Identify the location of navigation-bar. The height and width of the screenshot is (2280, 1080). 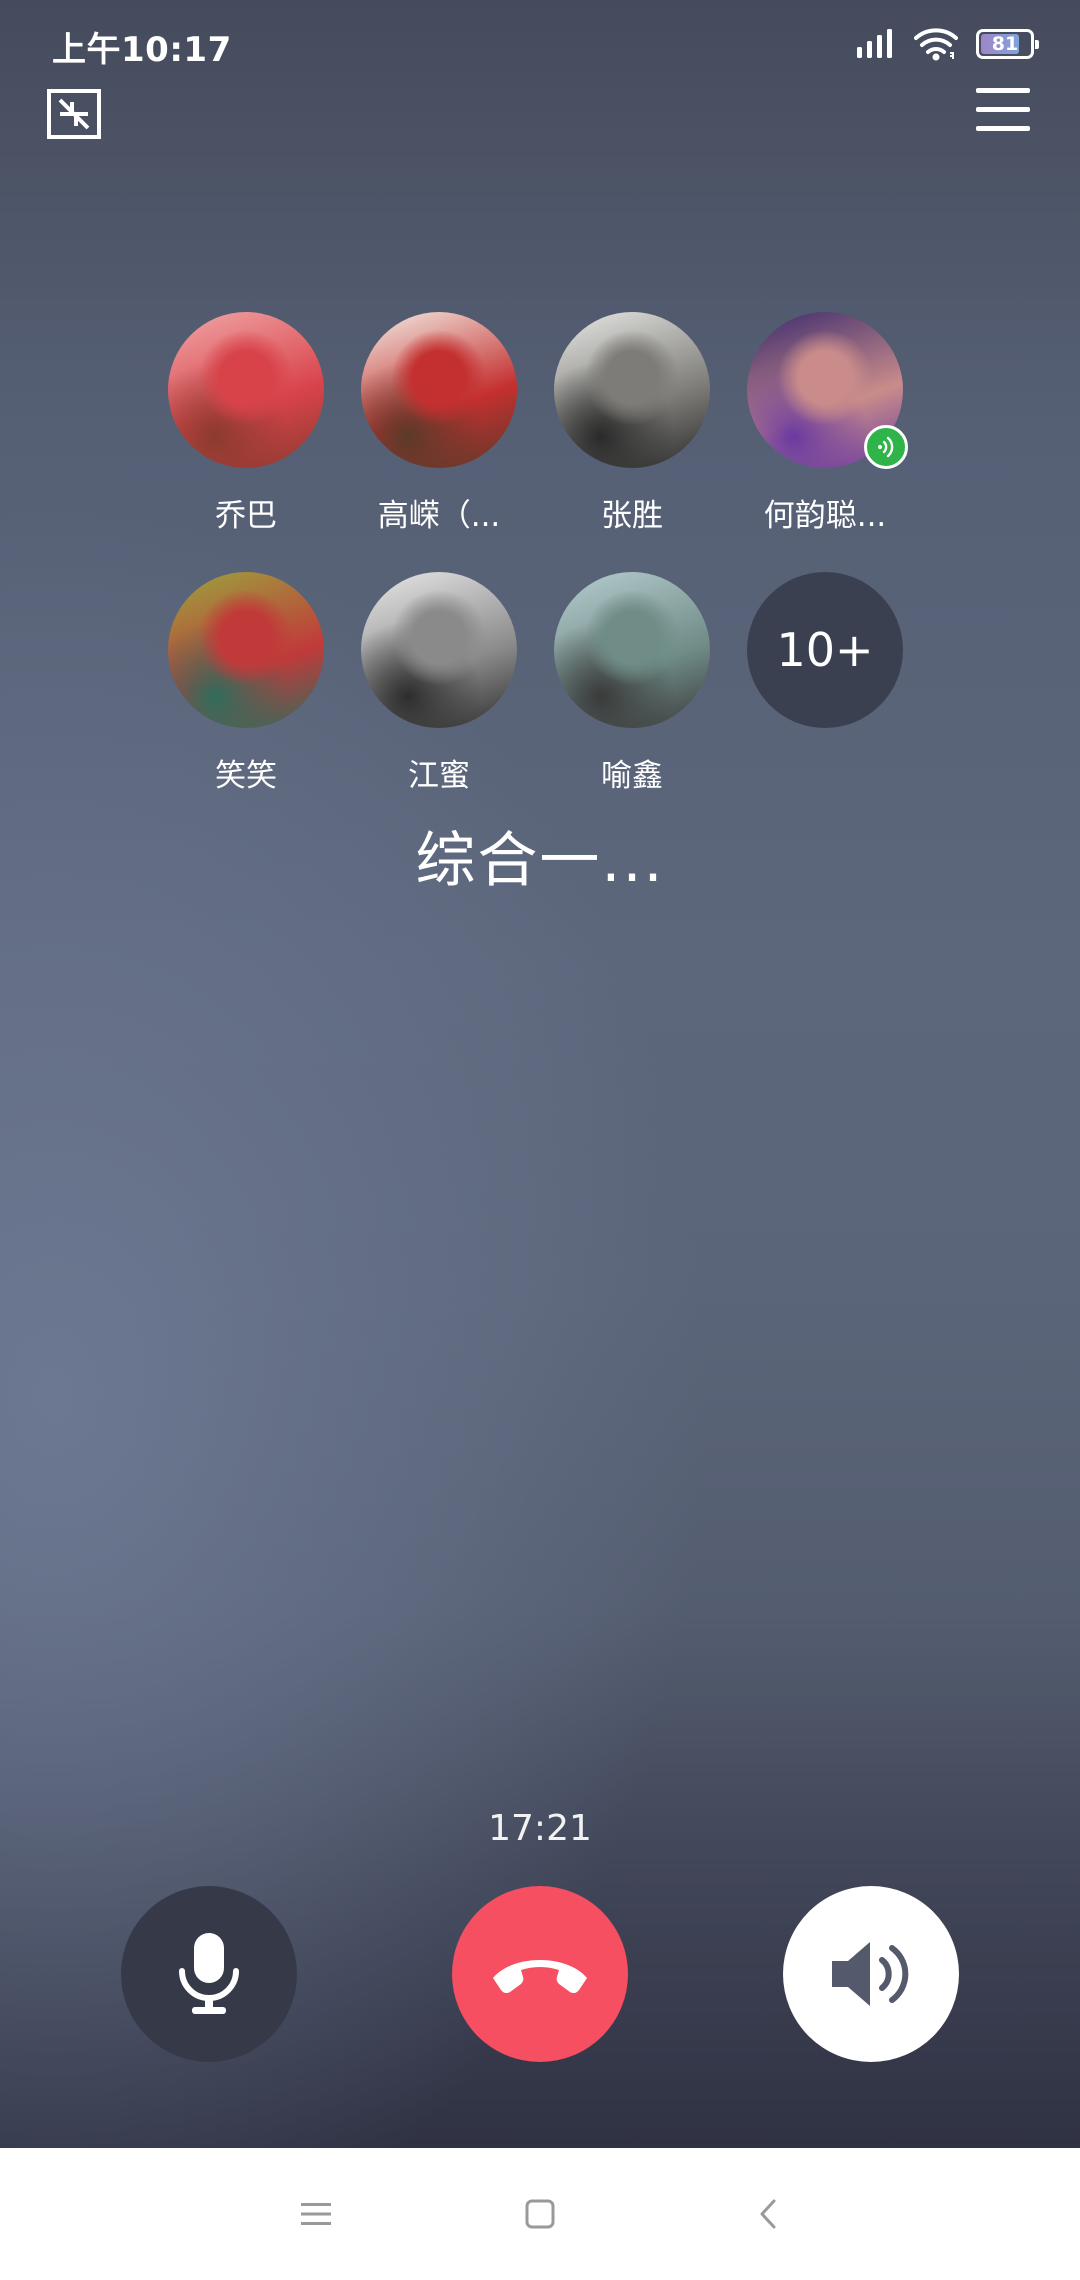
(540, 2214).